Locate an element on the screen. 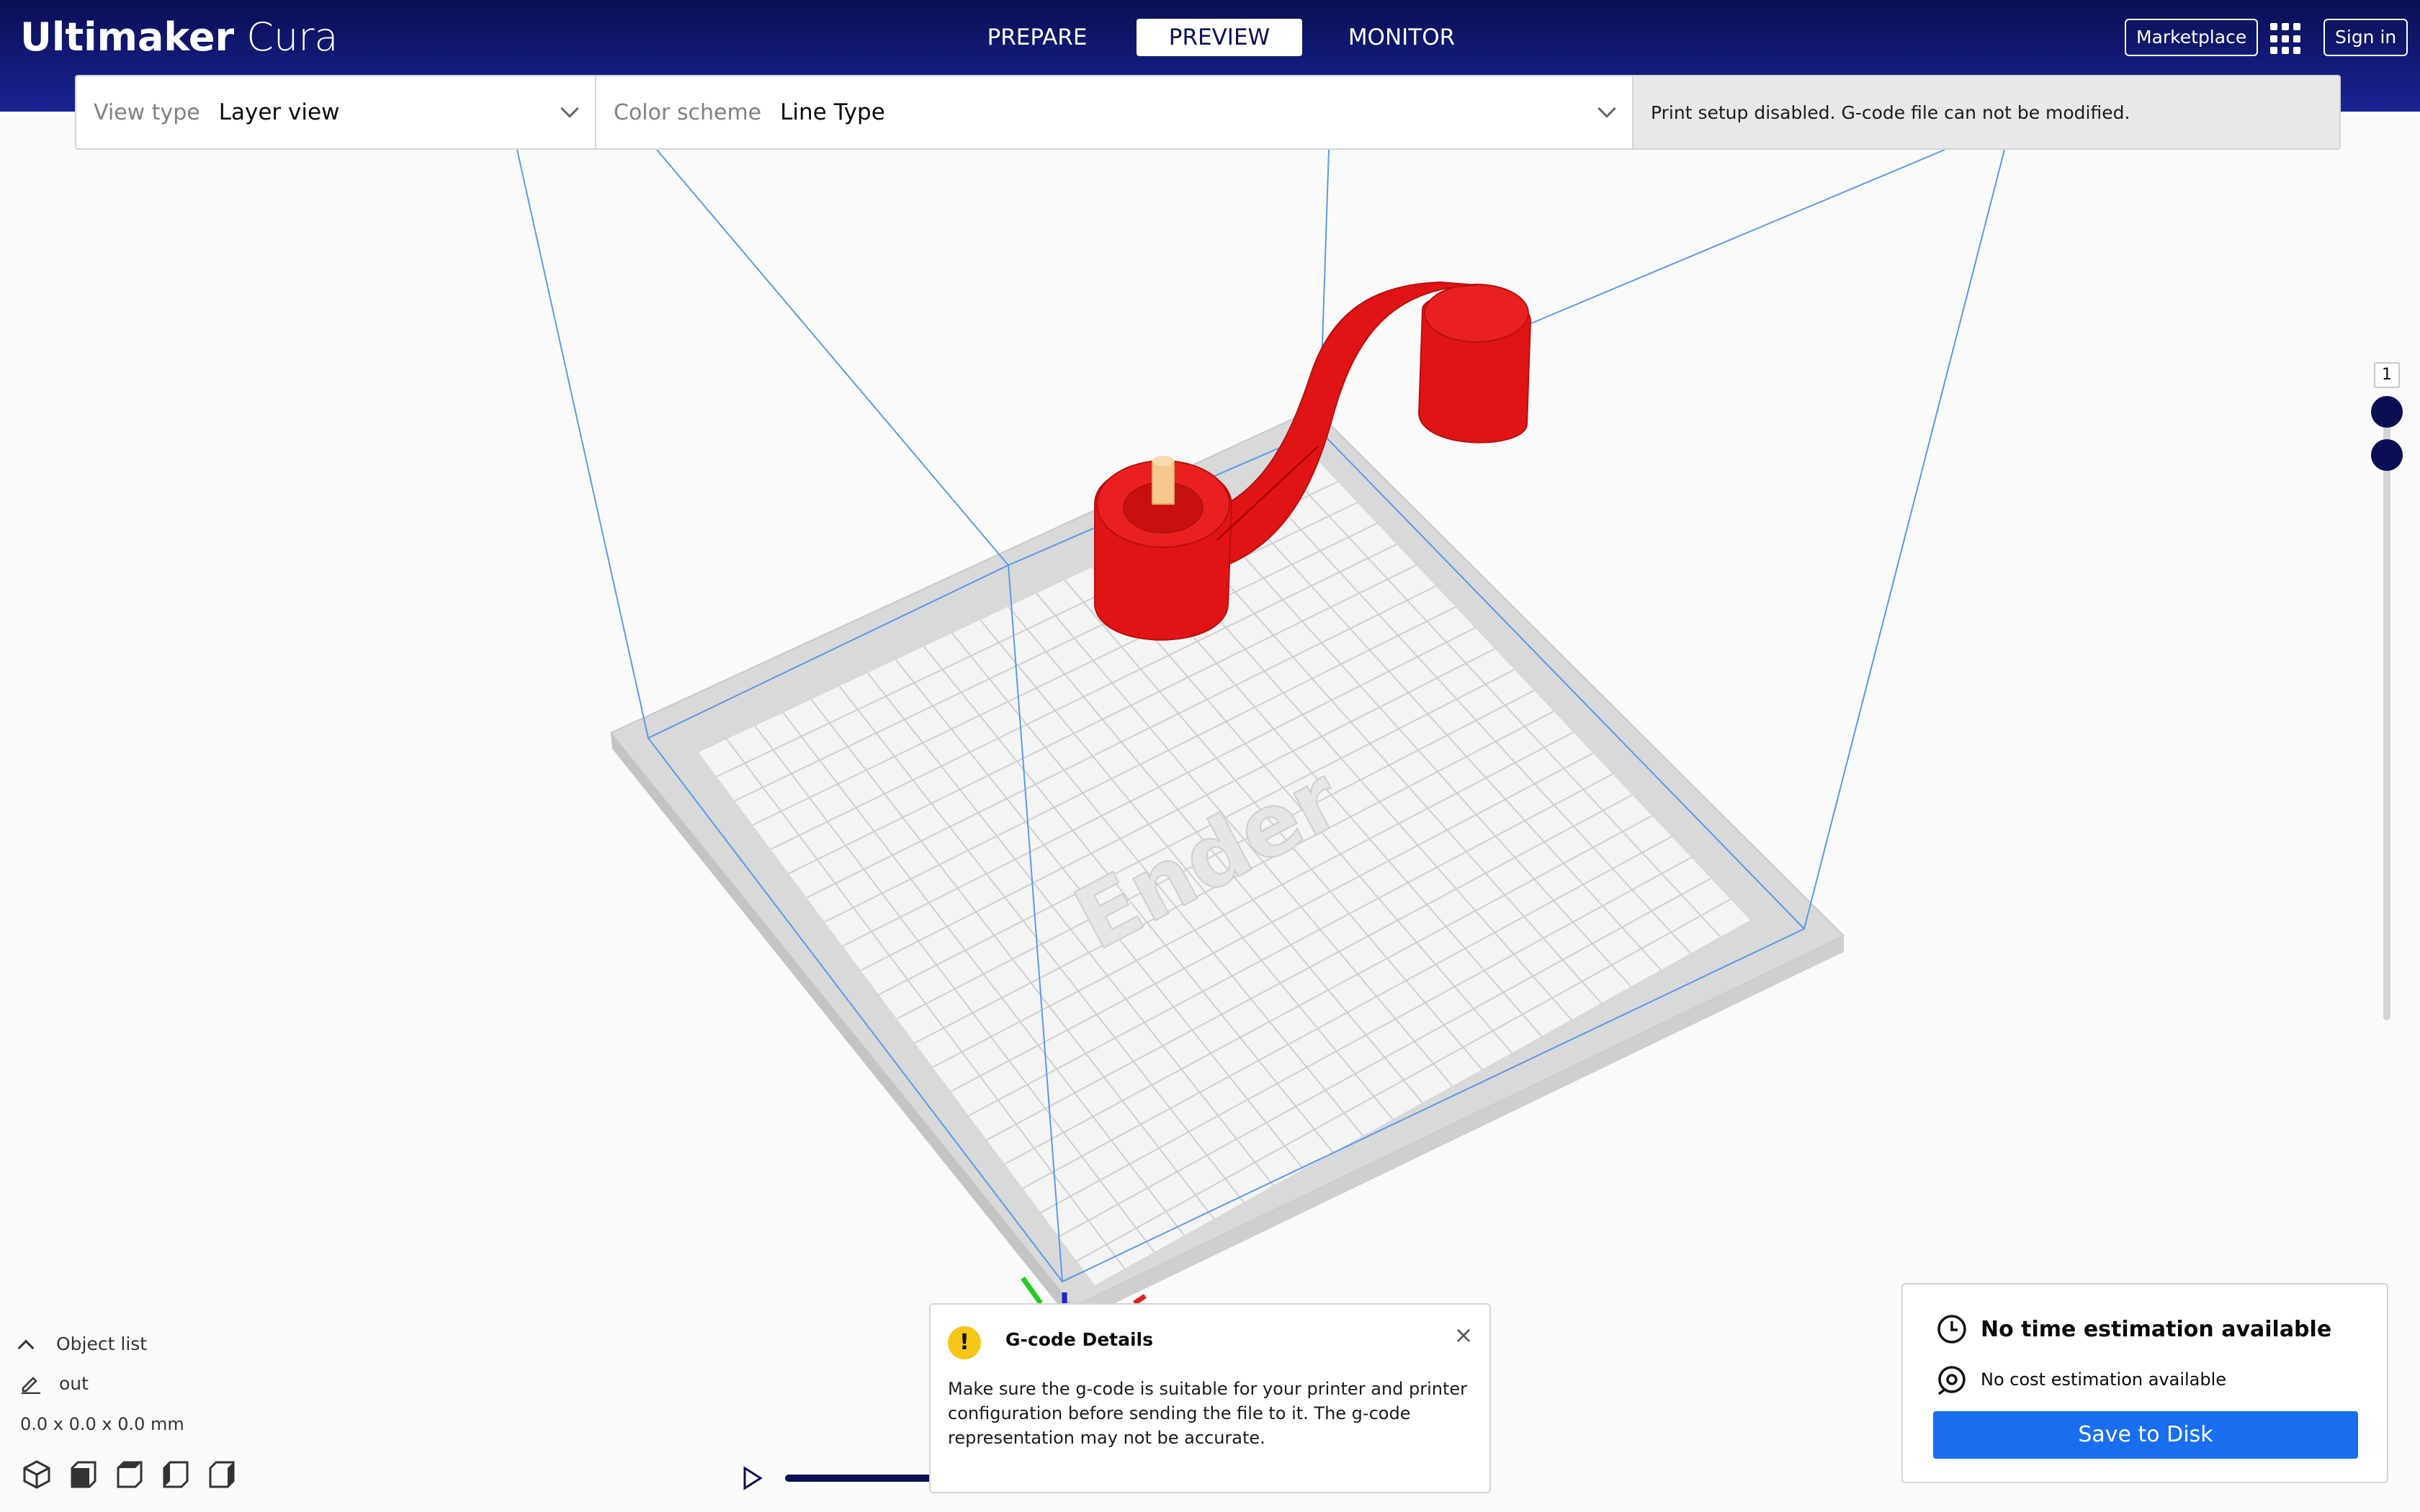  front-view-icon is located at coordinates (82, 1474).